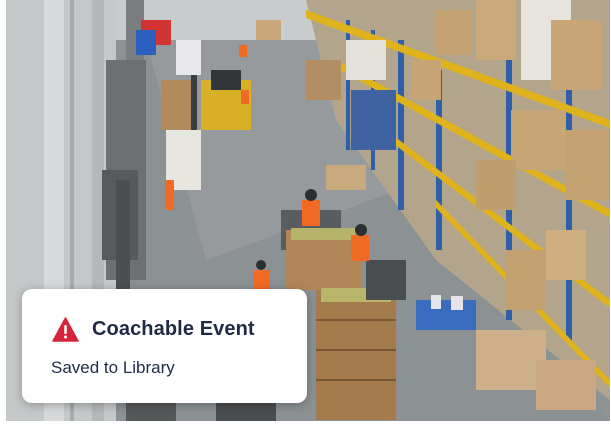 The image size is (611, 425). Describe the element at coordinates (164, 346) in the screenshot. I see `coachable-event-toast: Coachable Event Saved to Library` at that location.